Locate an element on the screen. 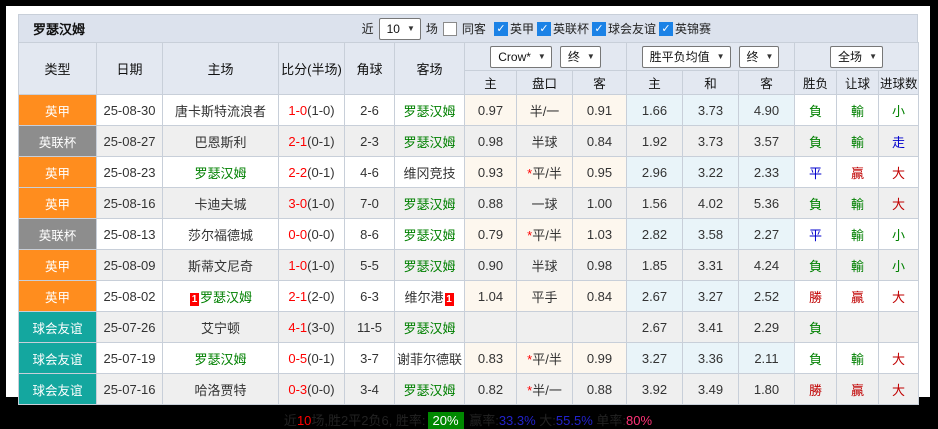 The width and height of the screenshot is (938, 429). cell-away-team: 罗瑟汉姆 is located at coordinates (429, 389).